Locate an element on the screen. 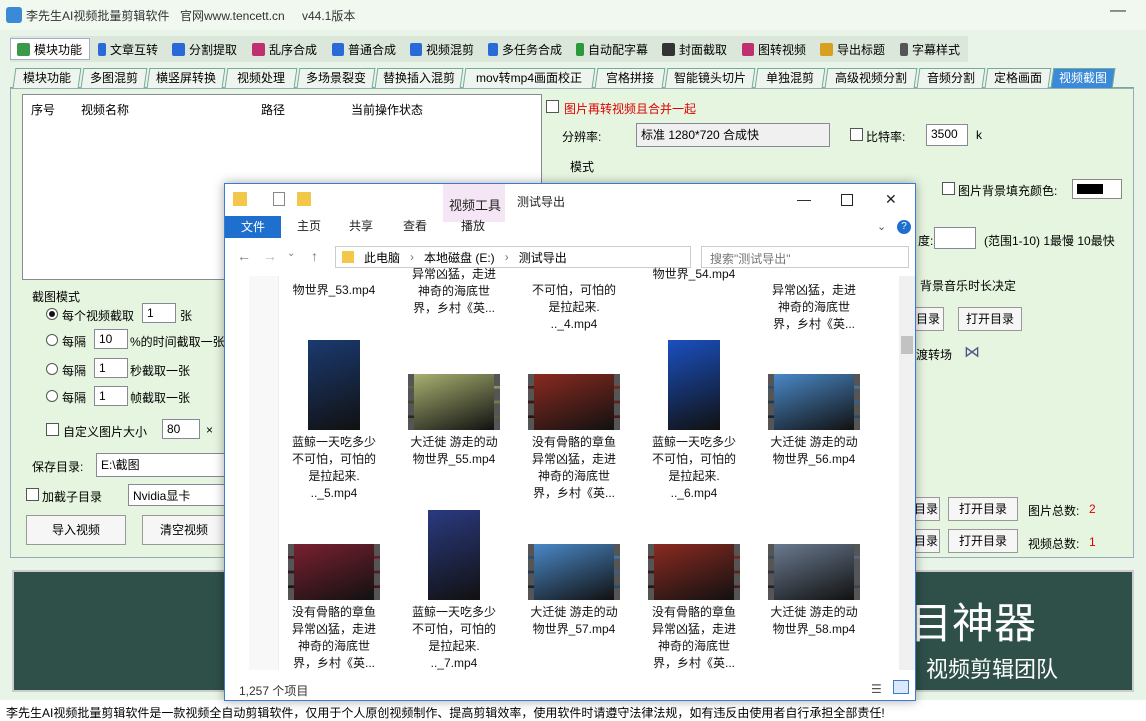 The height and width of the screenshot is (721, 1146). module-3: 乱序合成 is located at coordinates (285, 49).